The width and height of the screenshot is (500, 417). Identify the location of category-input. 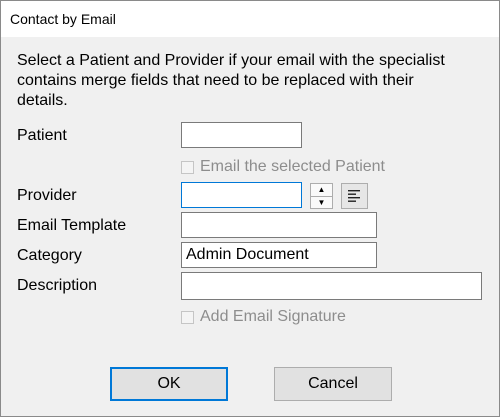
(279, 255).